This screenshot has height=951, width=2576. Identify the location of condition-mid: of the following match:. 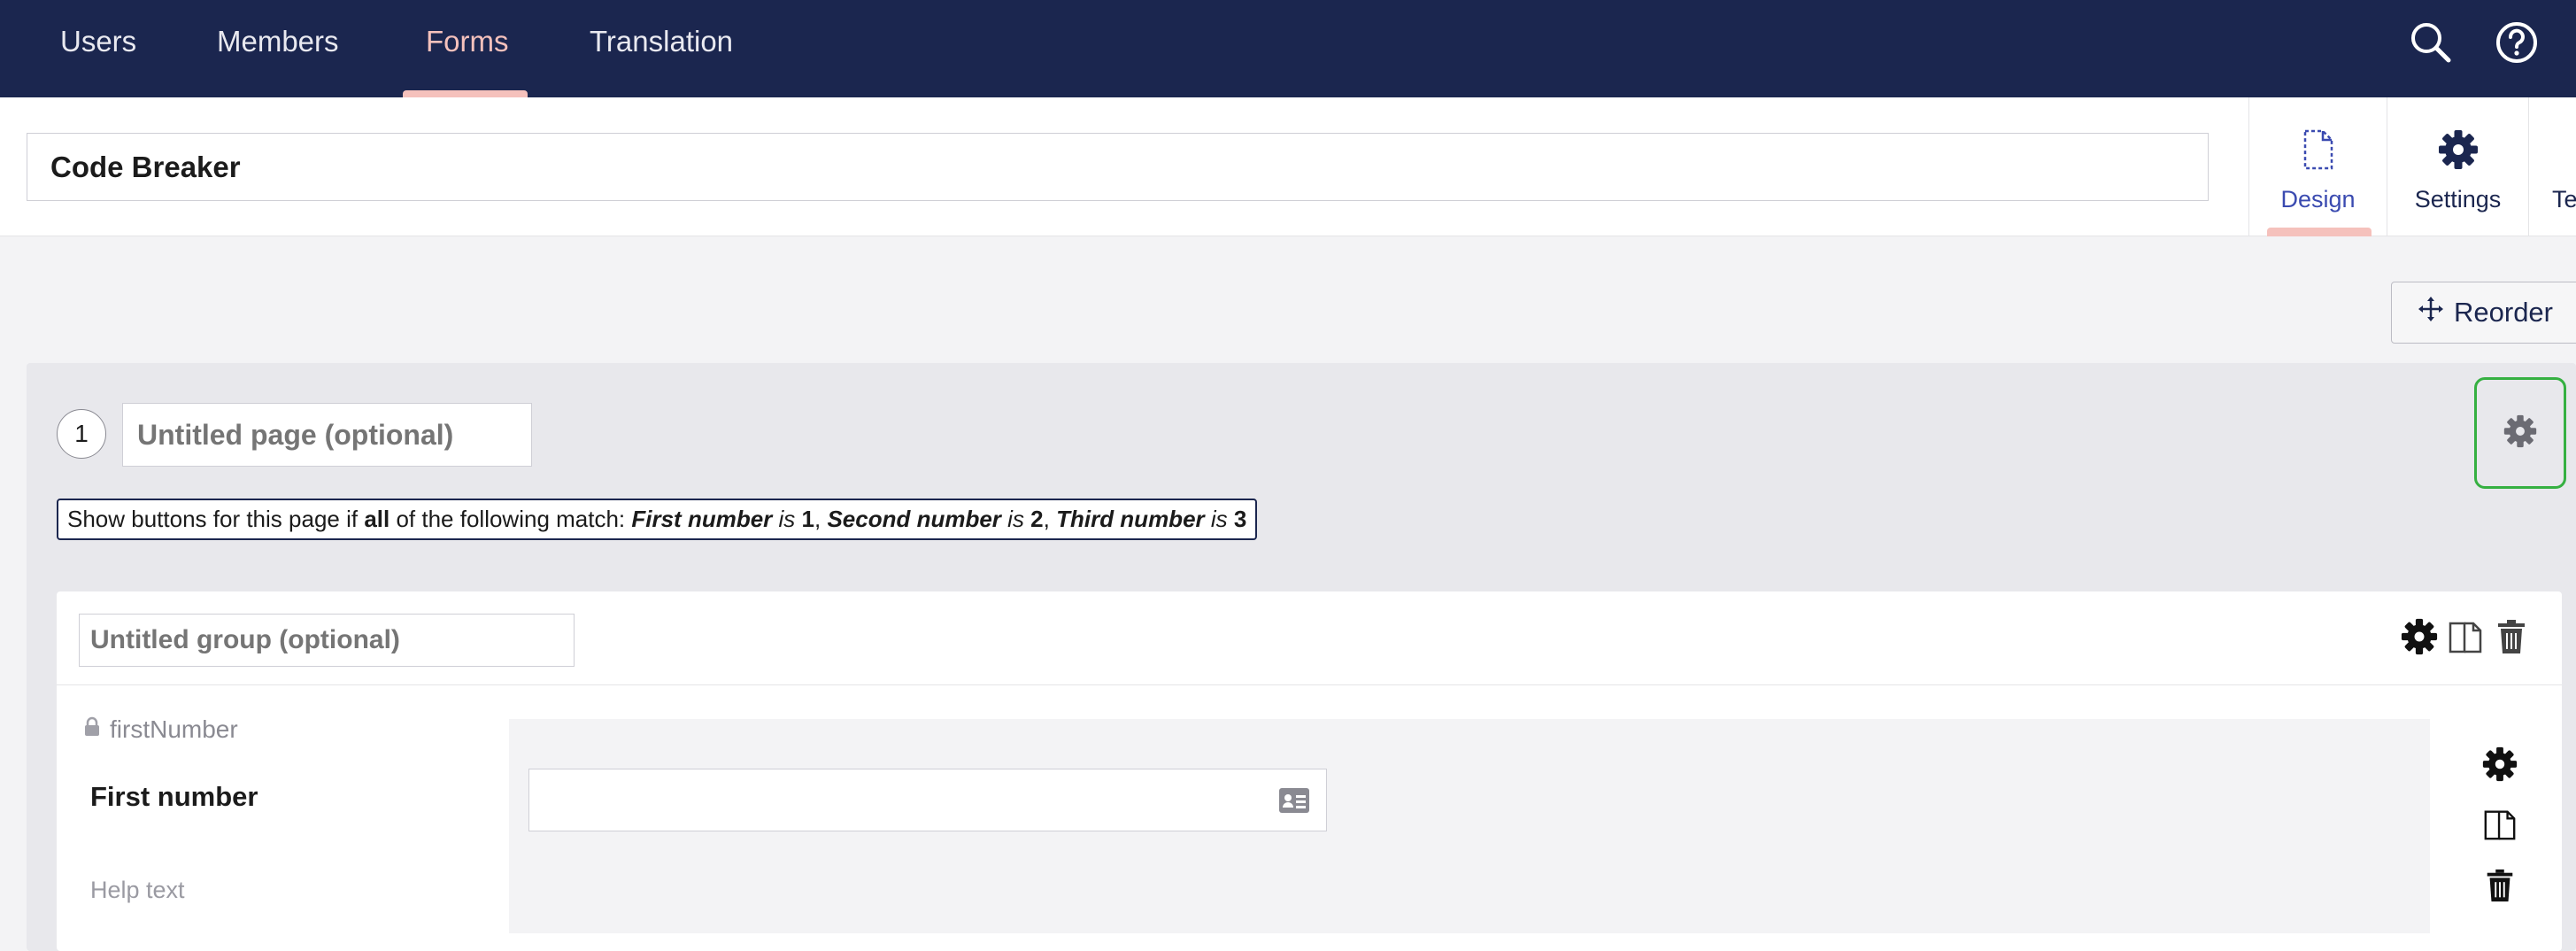
(510, 519).